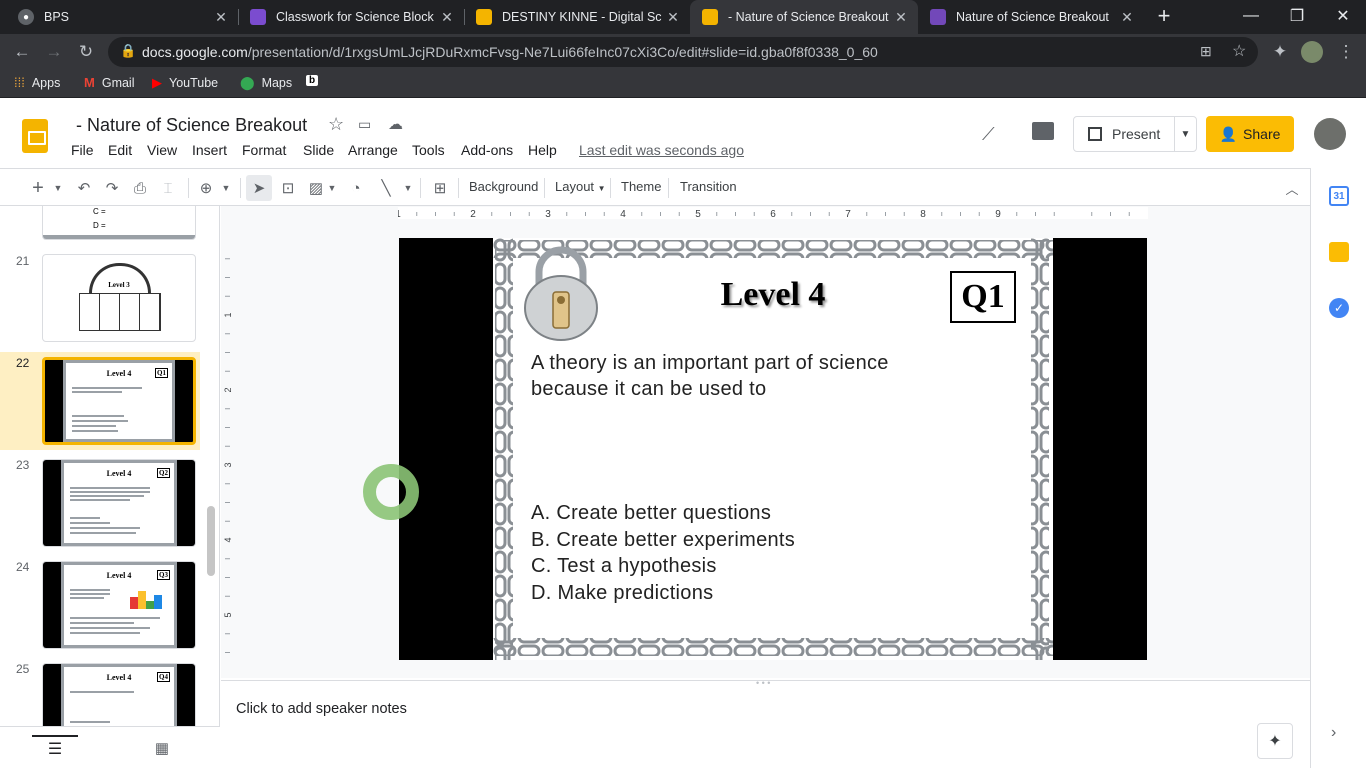 The height and width of the screenshot is (768, 1366). Describe the element at coordinates (228, 464) in the screenshot. I see `ruler-label: 3` at that location.